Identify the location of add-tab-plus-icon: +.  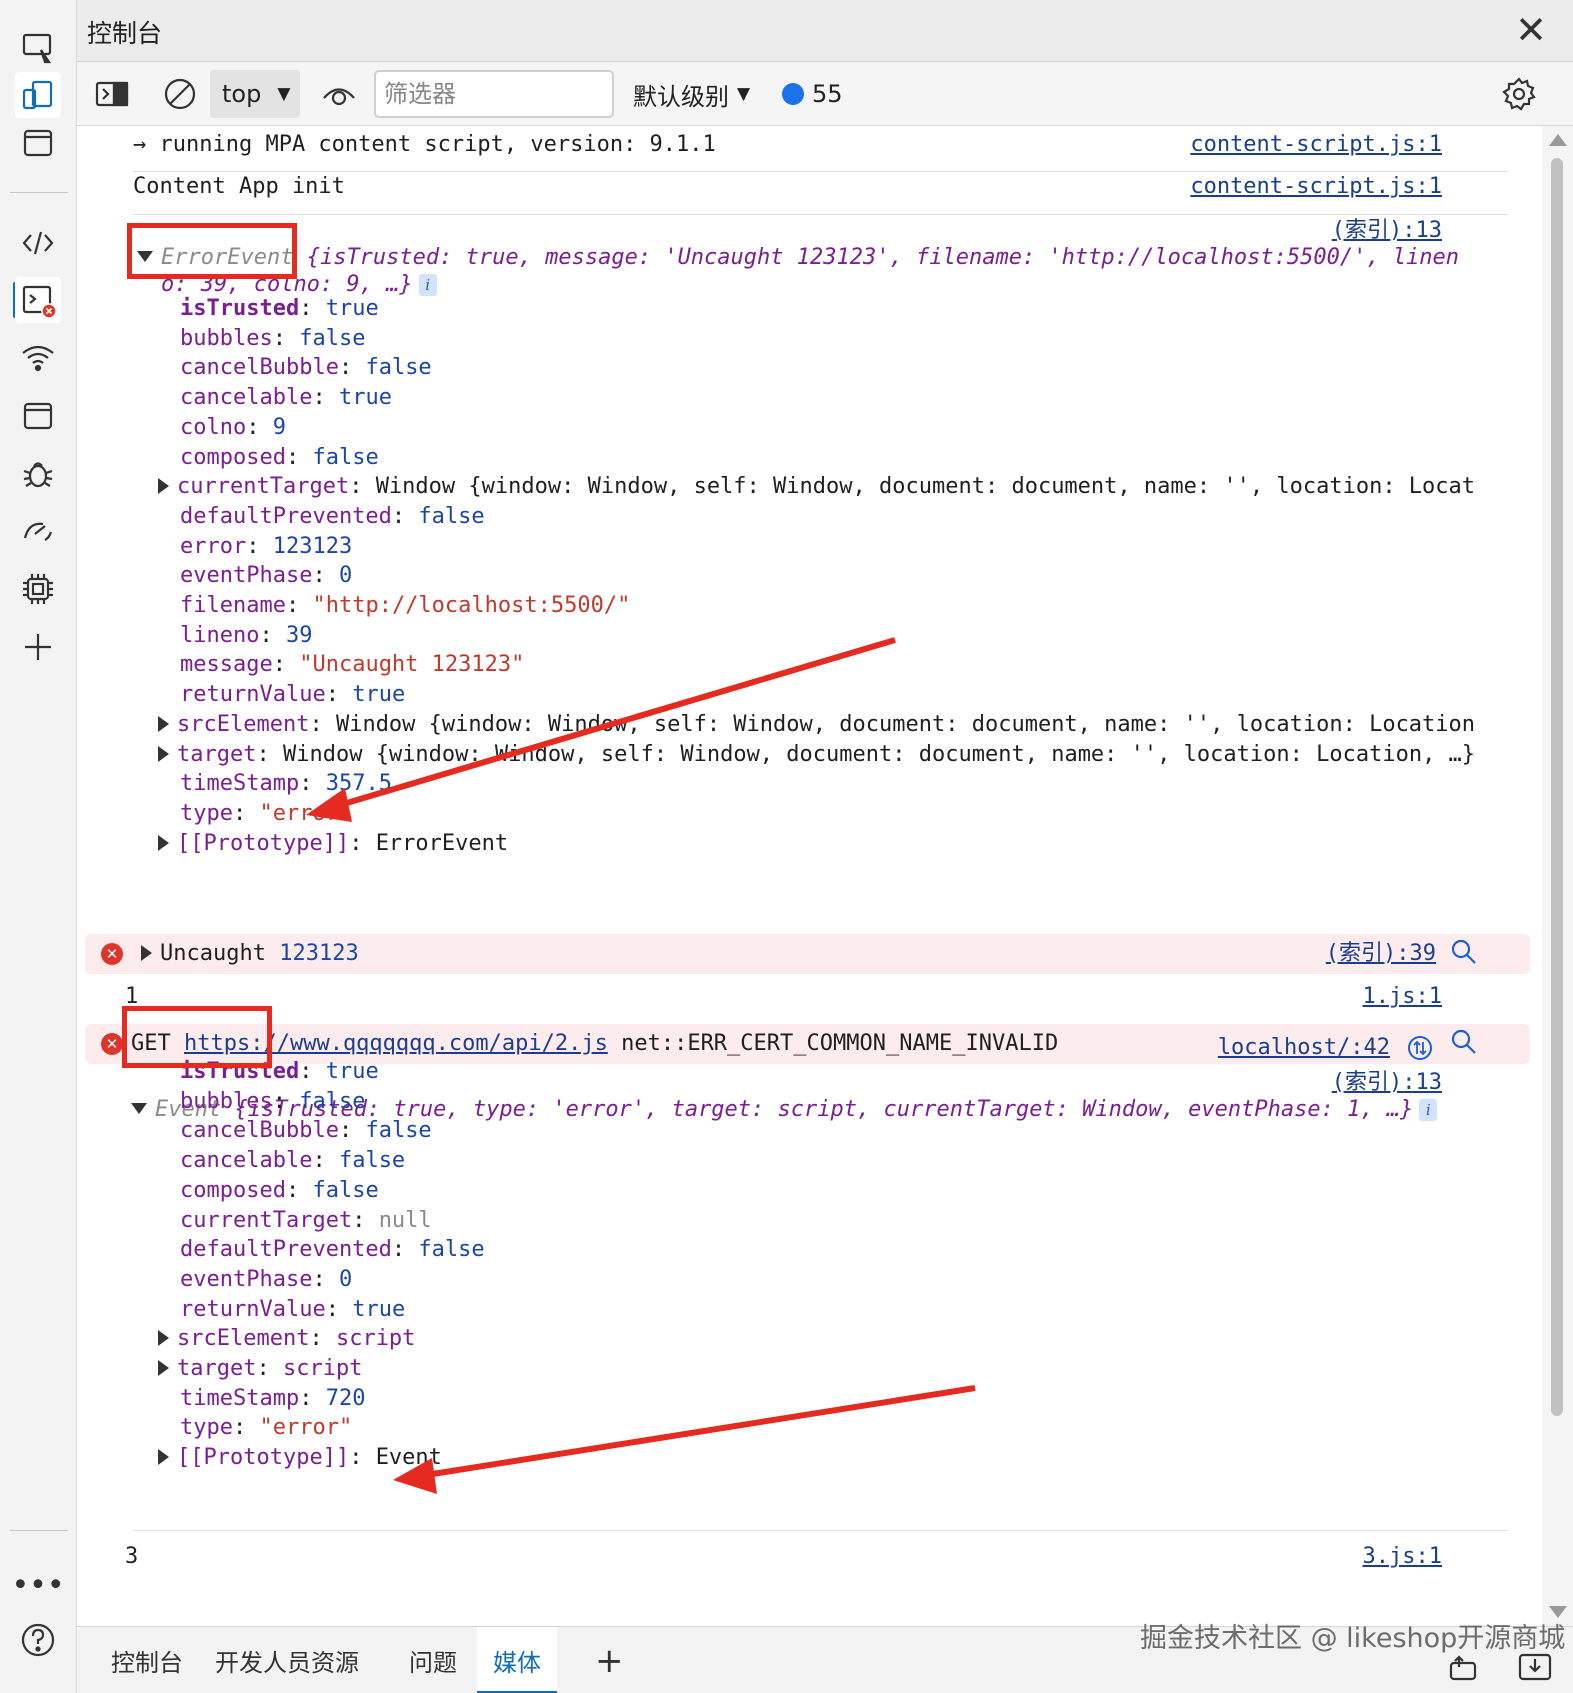
(609, 1660).